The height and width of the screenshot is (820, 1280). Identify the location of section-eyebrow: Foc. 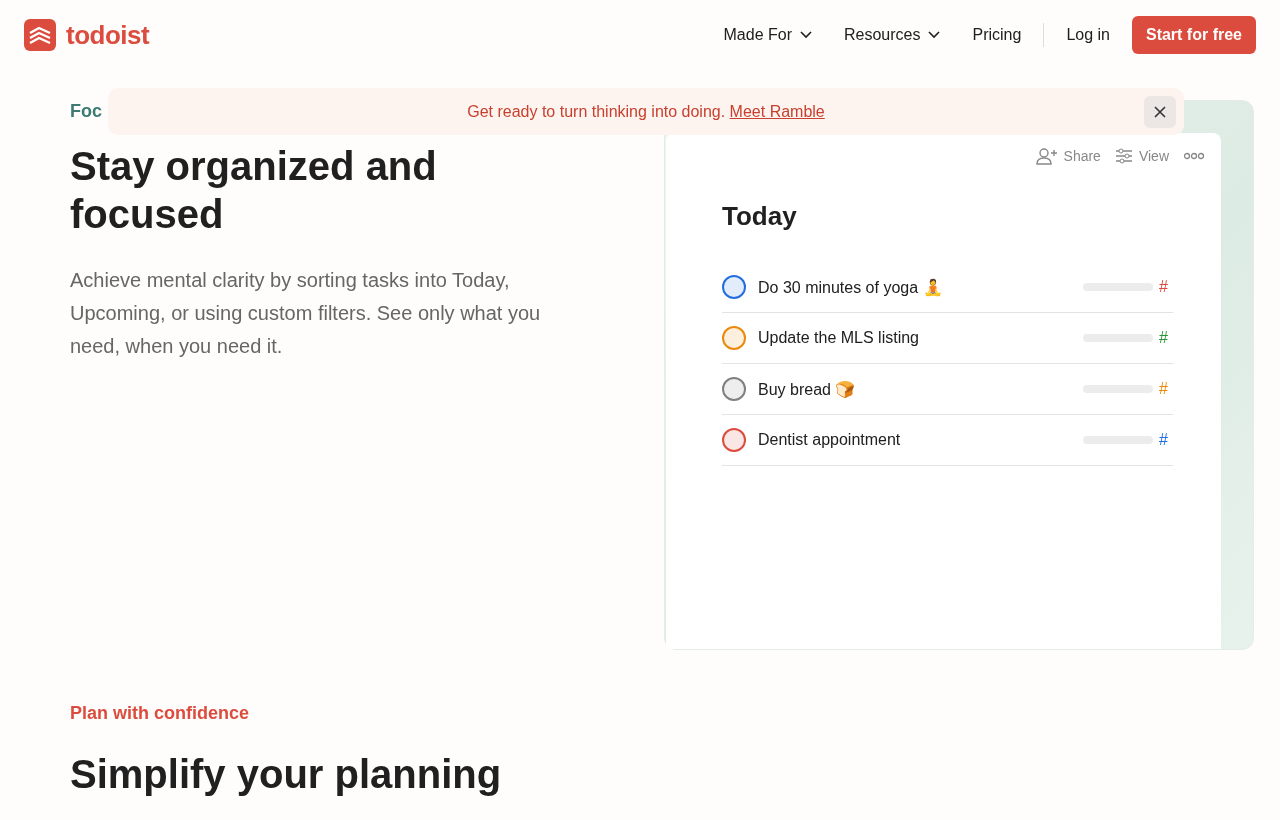
(86, 111).